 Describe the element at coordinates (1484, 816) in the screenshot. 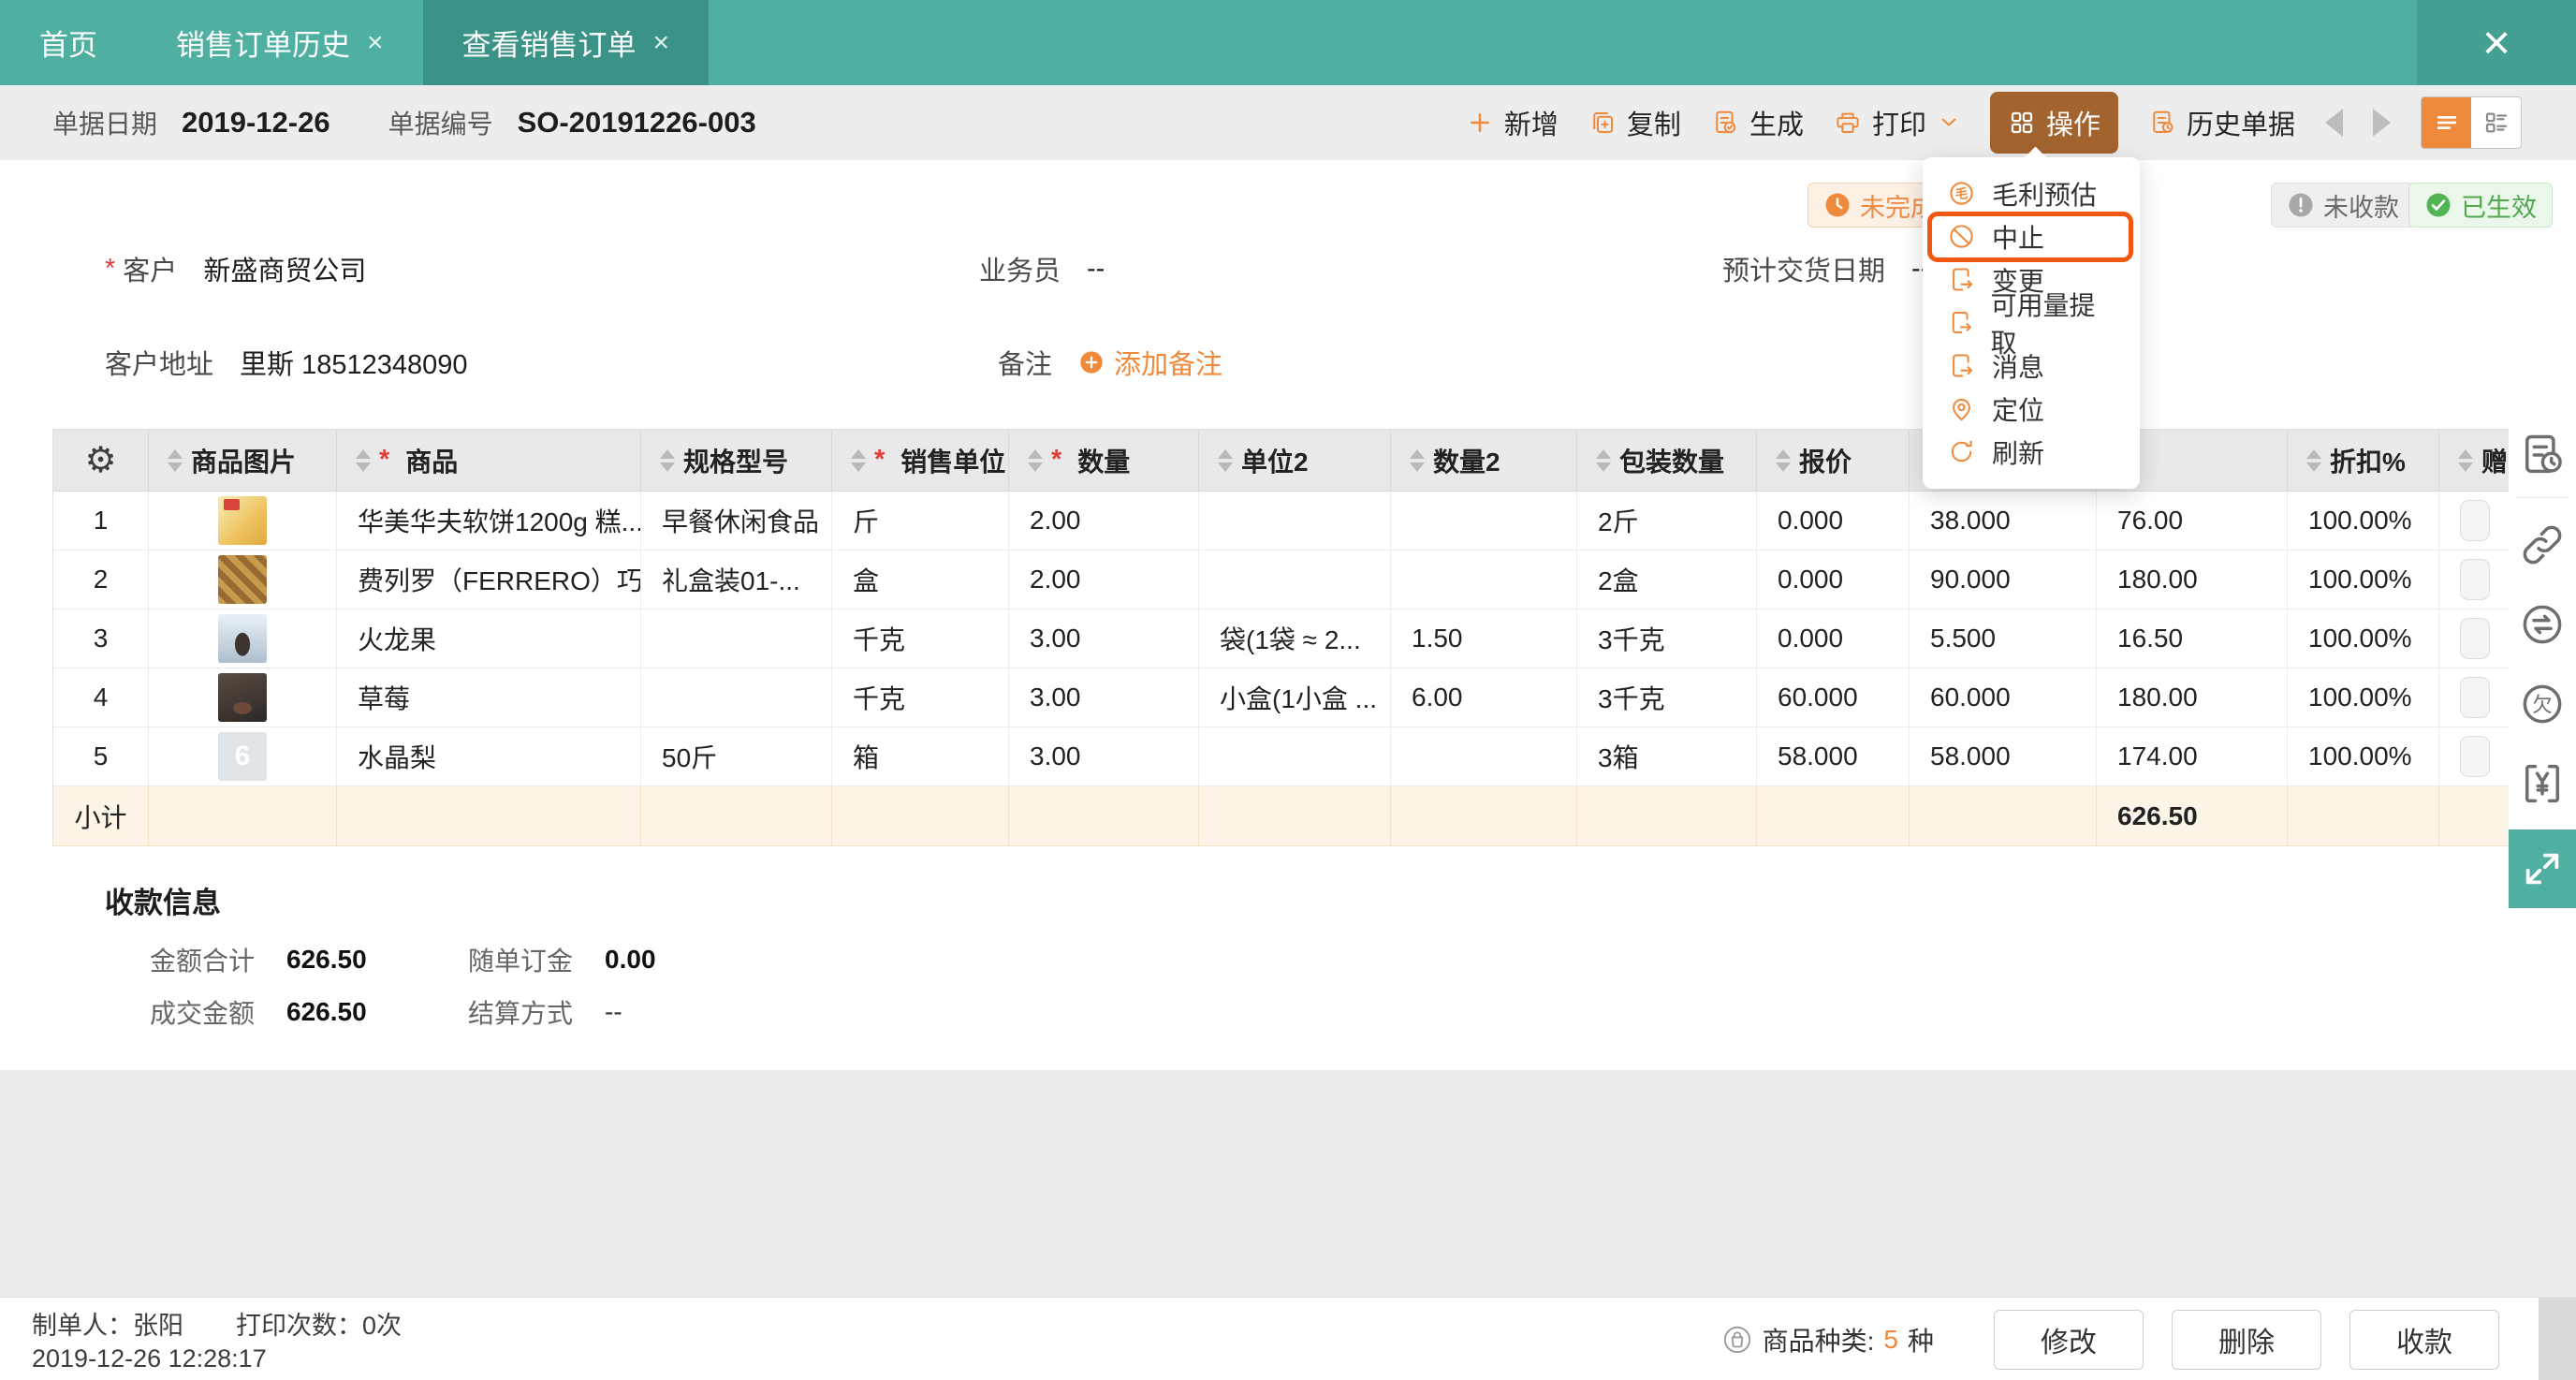

I see `subtotal-cell-qty2` at that location.